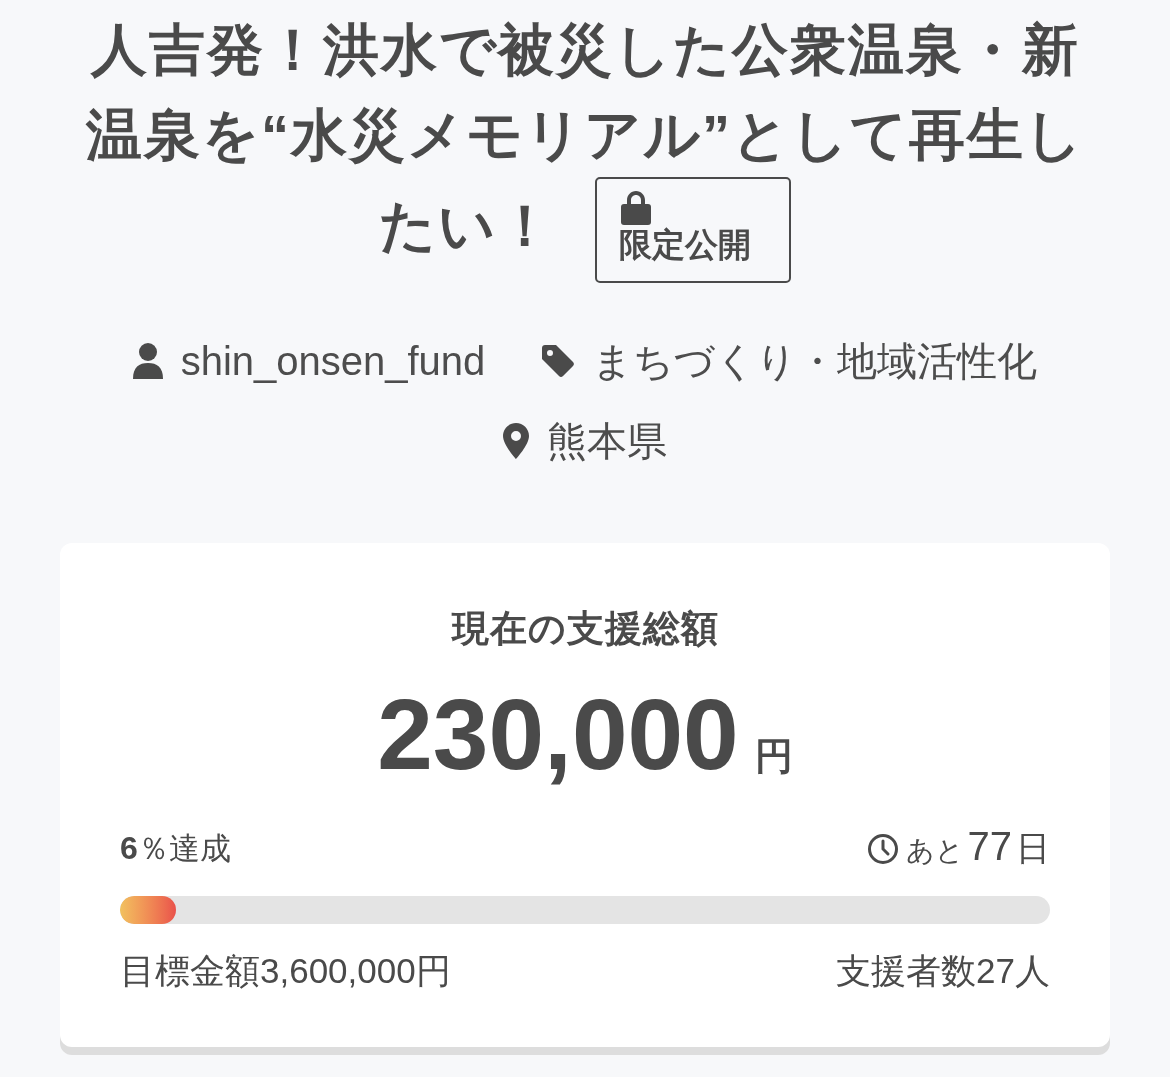 Image resolution: width=1170 pixels, height=1077 pixels. What do you see at coordinates (558, 734) in the screenshot?
I see `total-amount: 230,000` at bounding box center [558, 734].